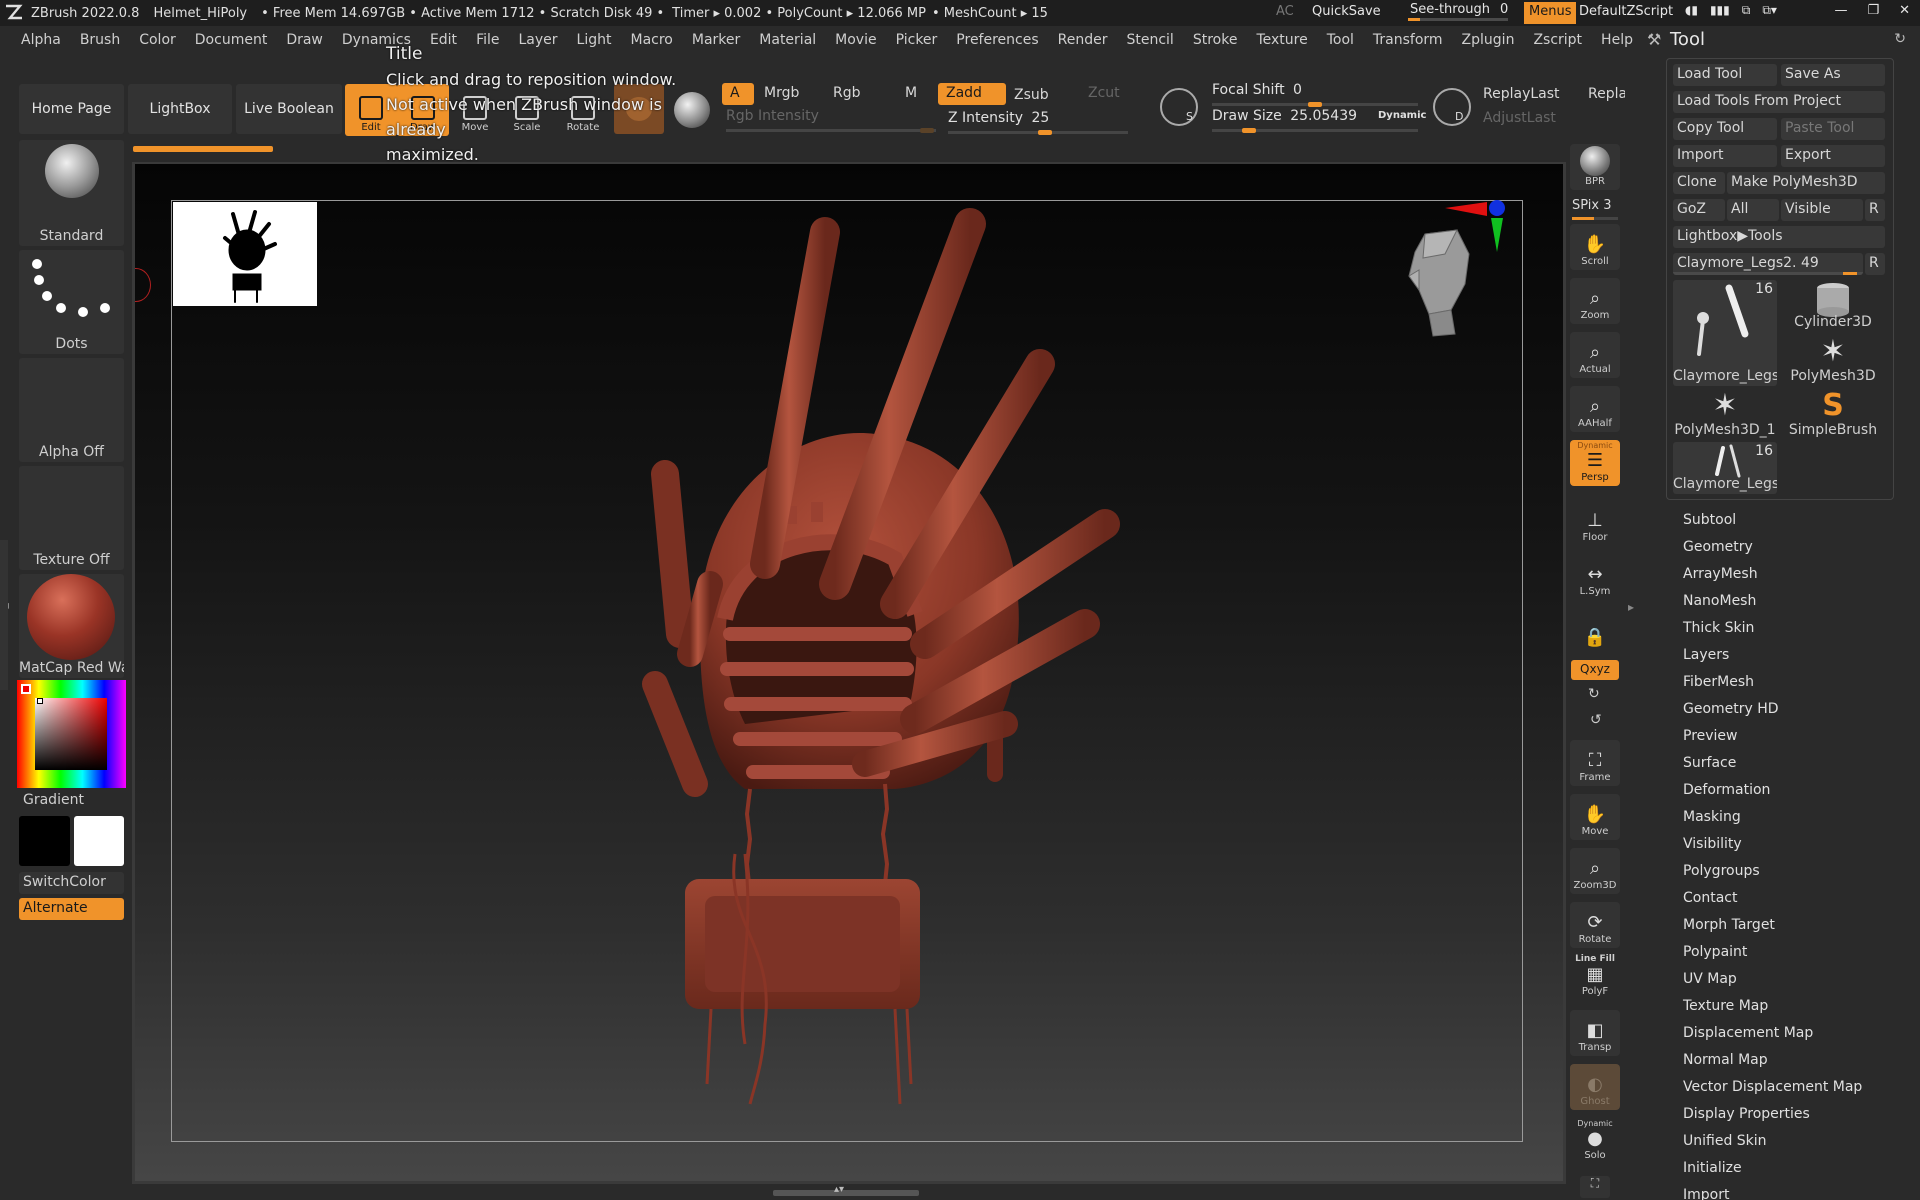 This screenshot has width=1920, height=1200. Describe the element at coordinates (738, 94) in the screenshot. I see `a-channel-toggle: A` at that location.